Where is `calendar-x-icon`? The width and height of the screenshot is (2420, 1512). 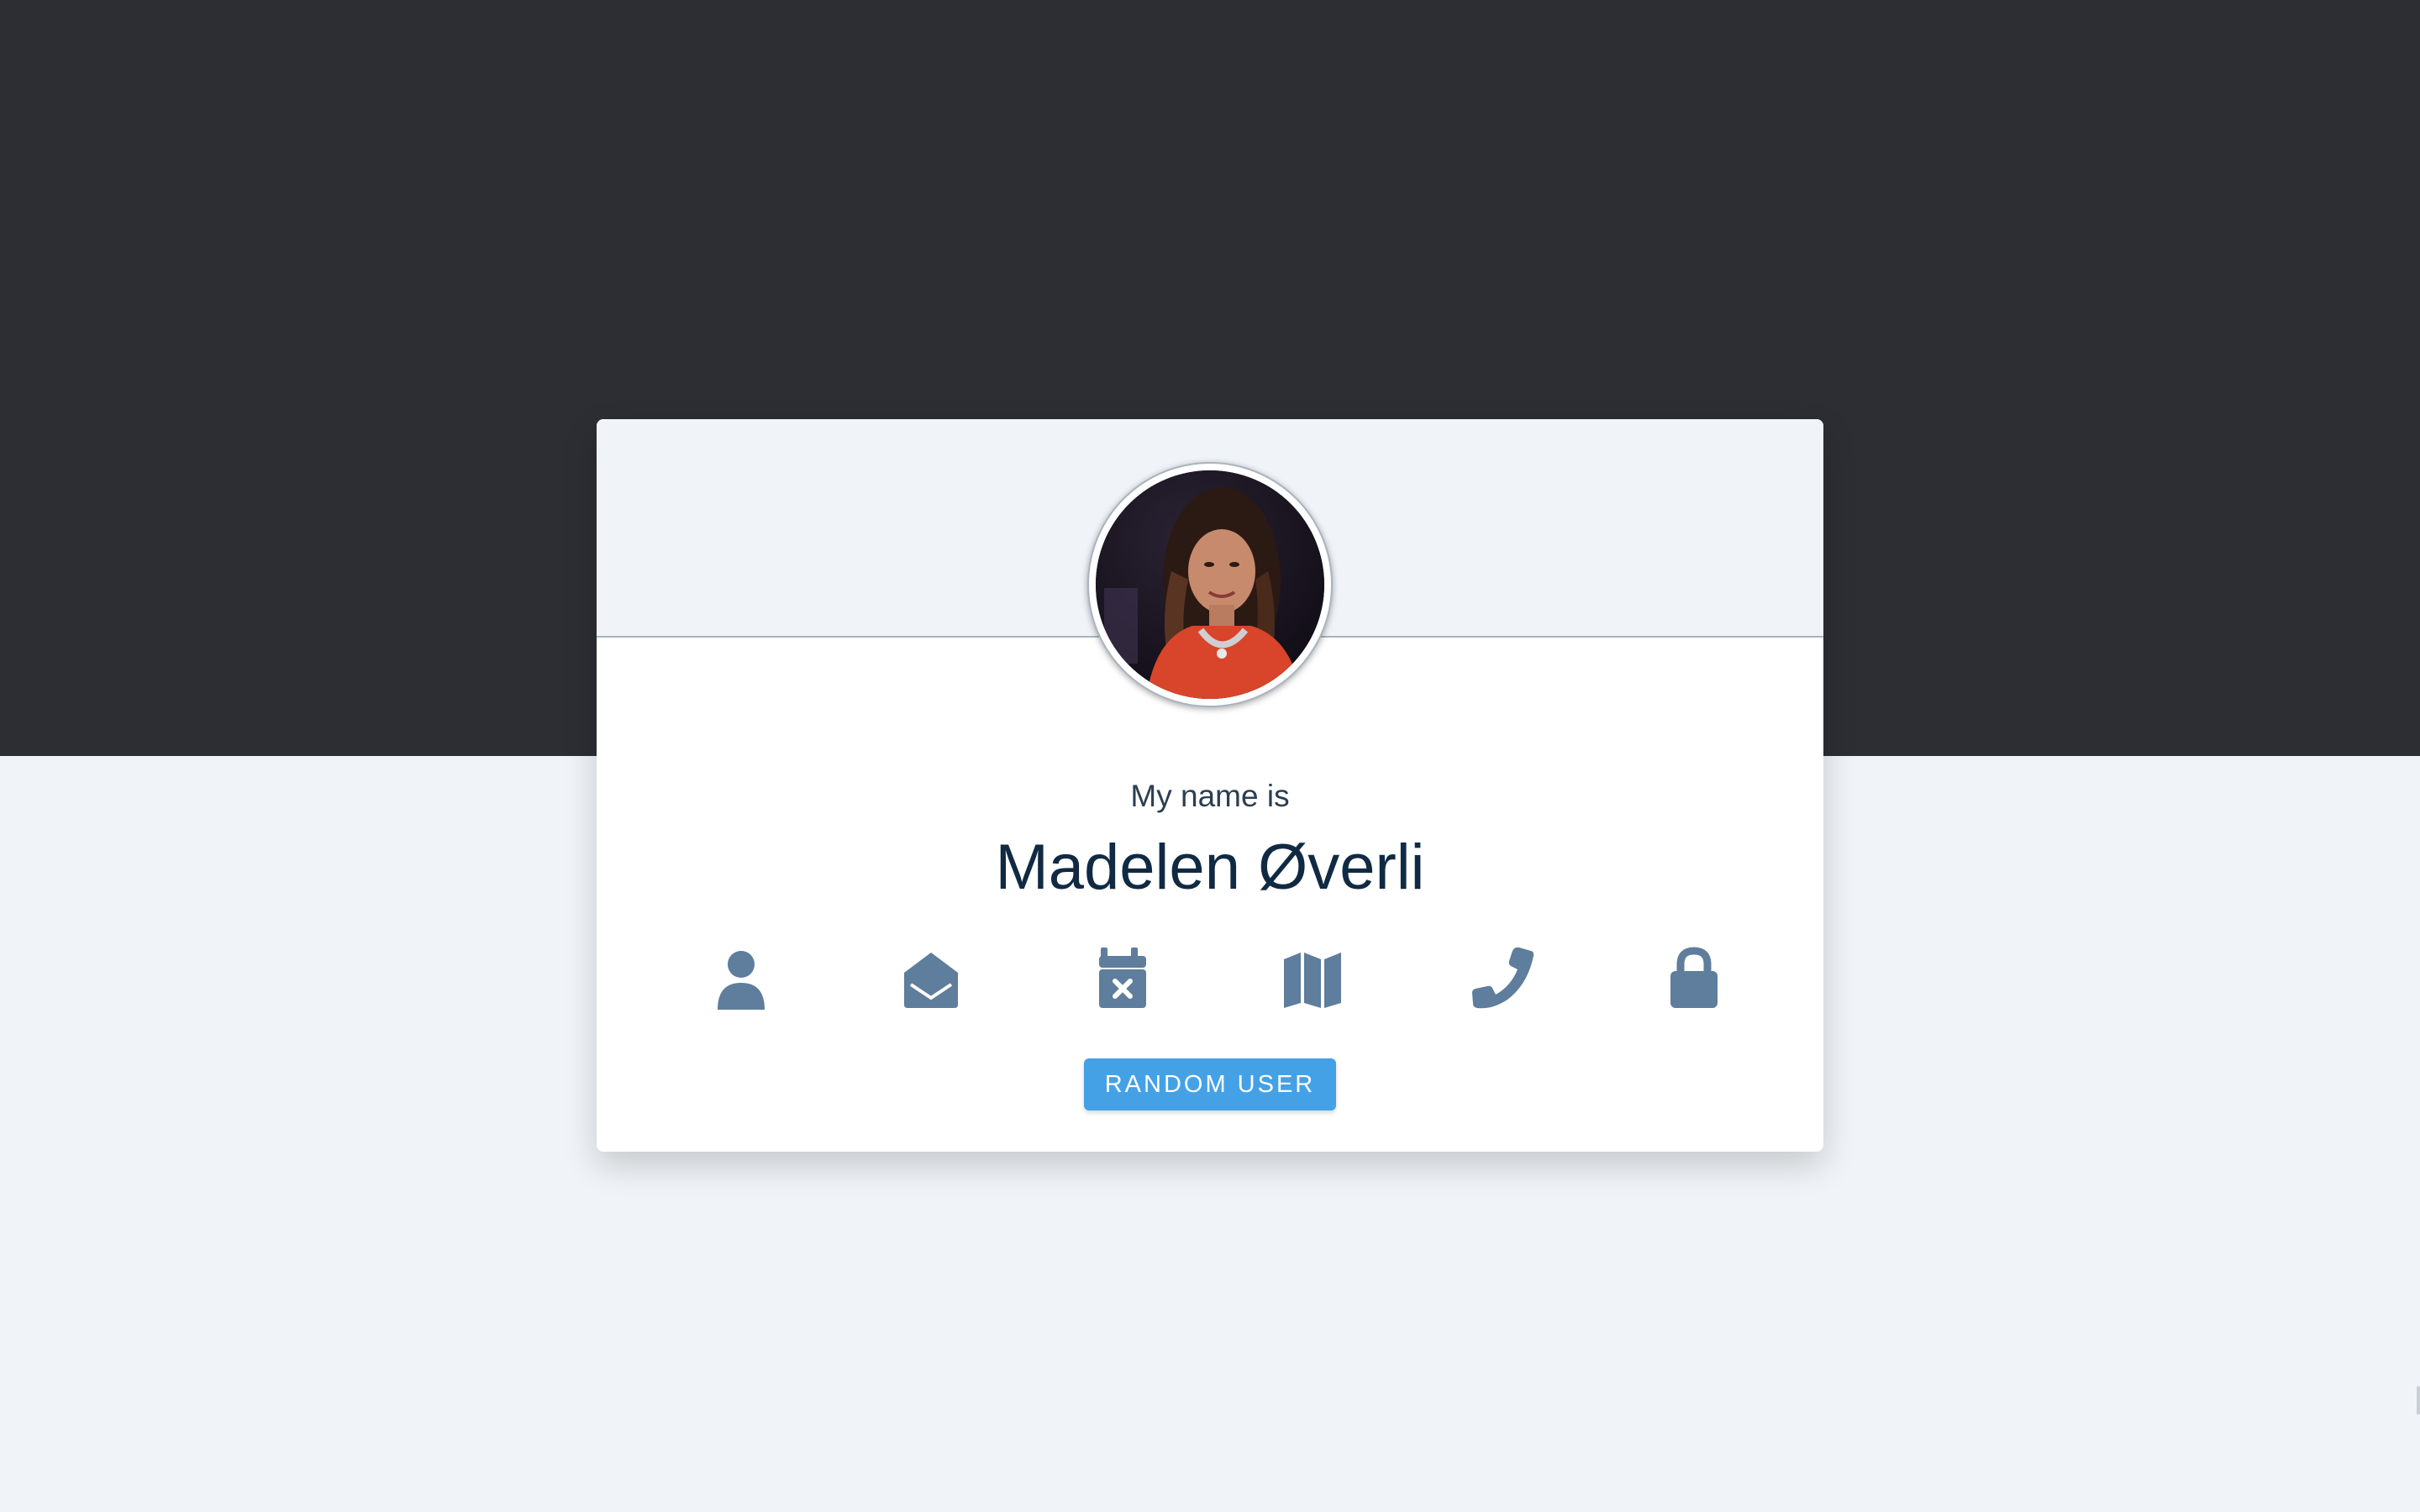
calendar-x-icon is located at coordinates (1122, 977).